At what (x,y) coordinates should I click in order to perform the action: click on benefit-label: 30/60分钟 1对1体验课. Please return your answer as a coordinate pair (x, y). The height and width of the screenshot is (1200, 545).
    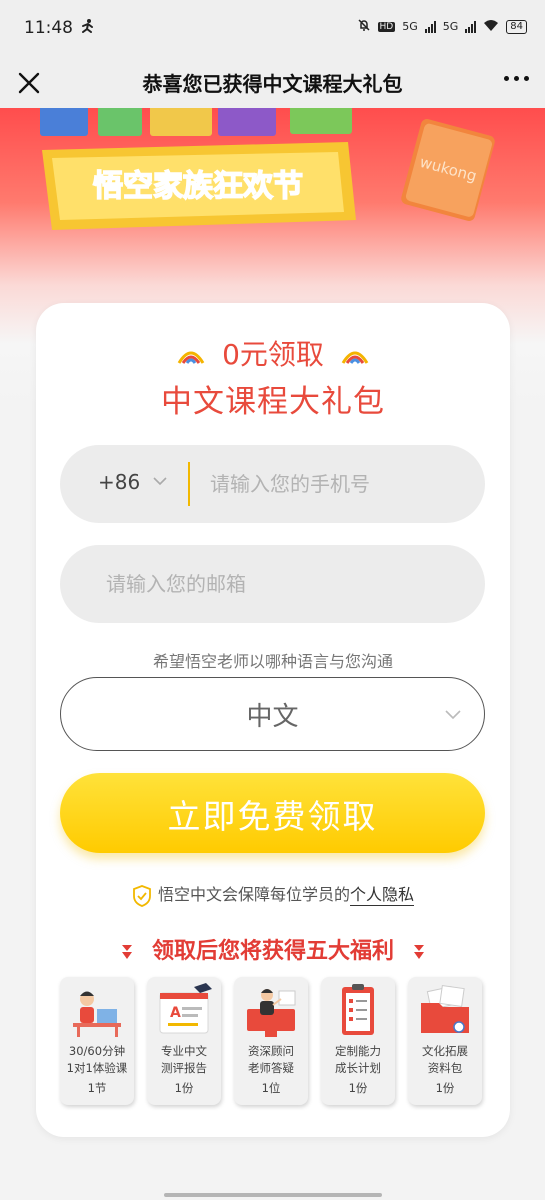
    Looking at the image, I should click on (97, 1059).